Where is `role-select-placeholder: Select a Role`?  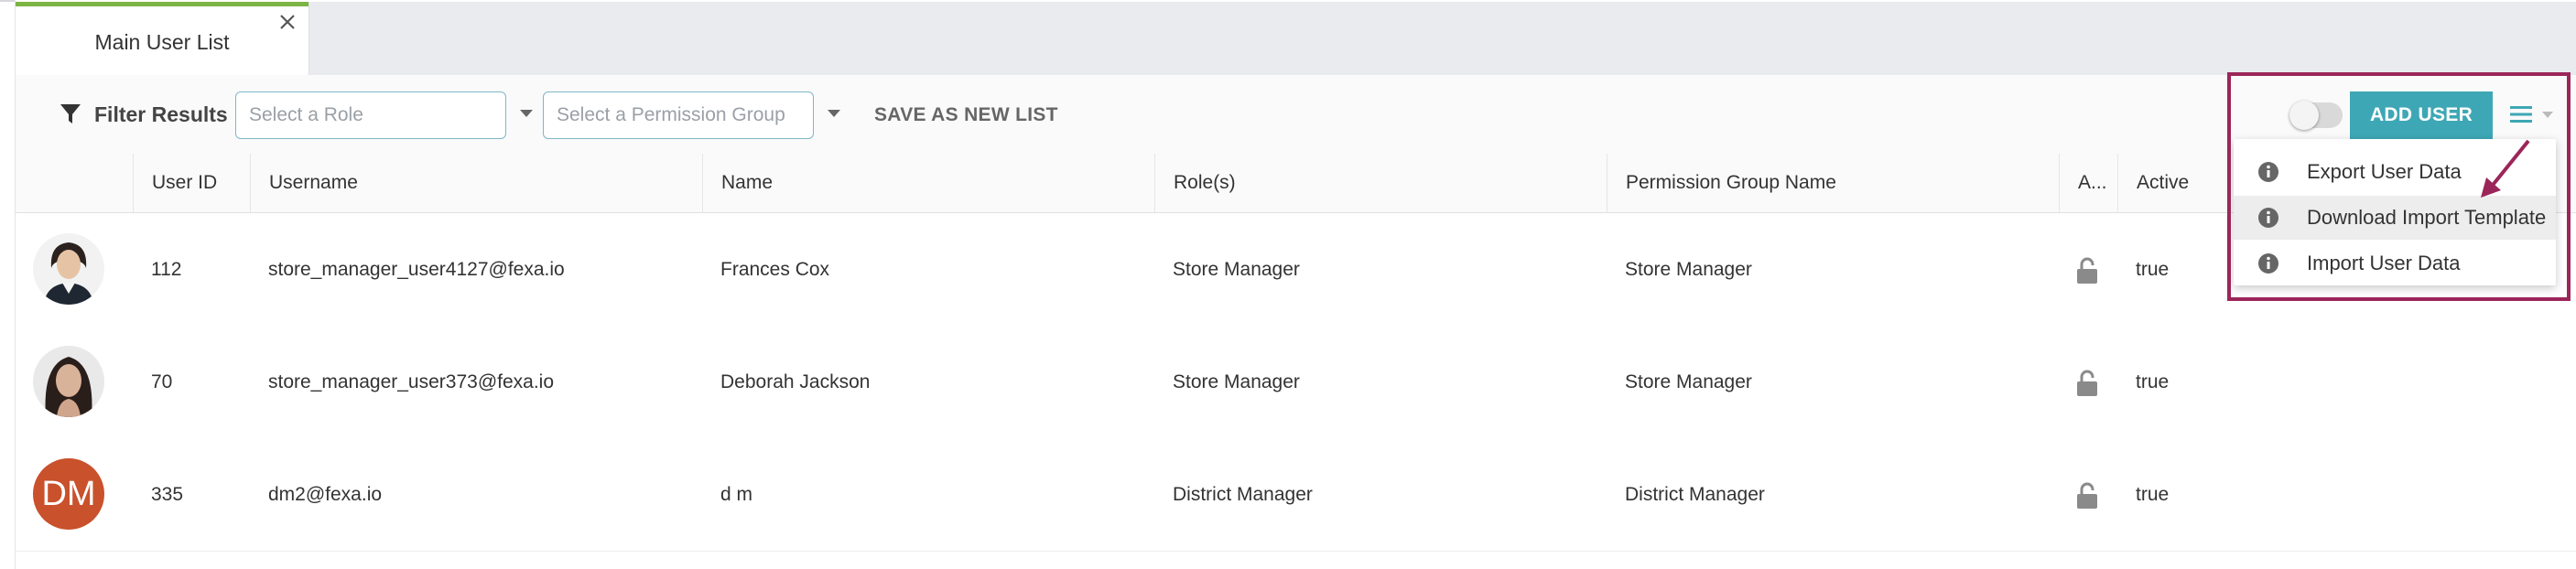 role-select-placeholder: Select a Role is located at coordinates (306, 114).